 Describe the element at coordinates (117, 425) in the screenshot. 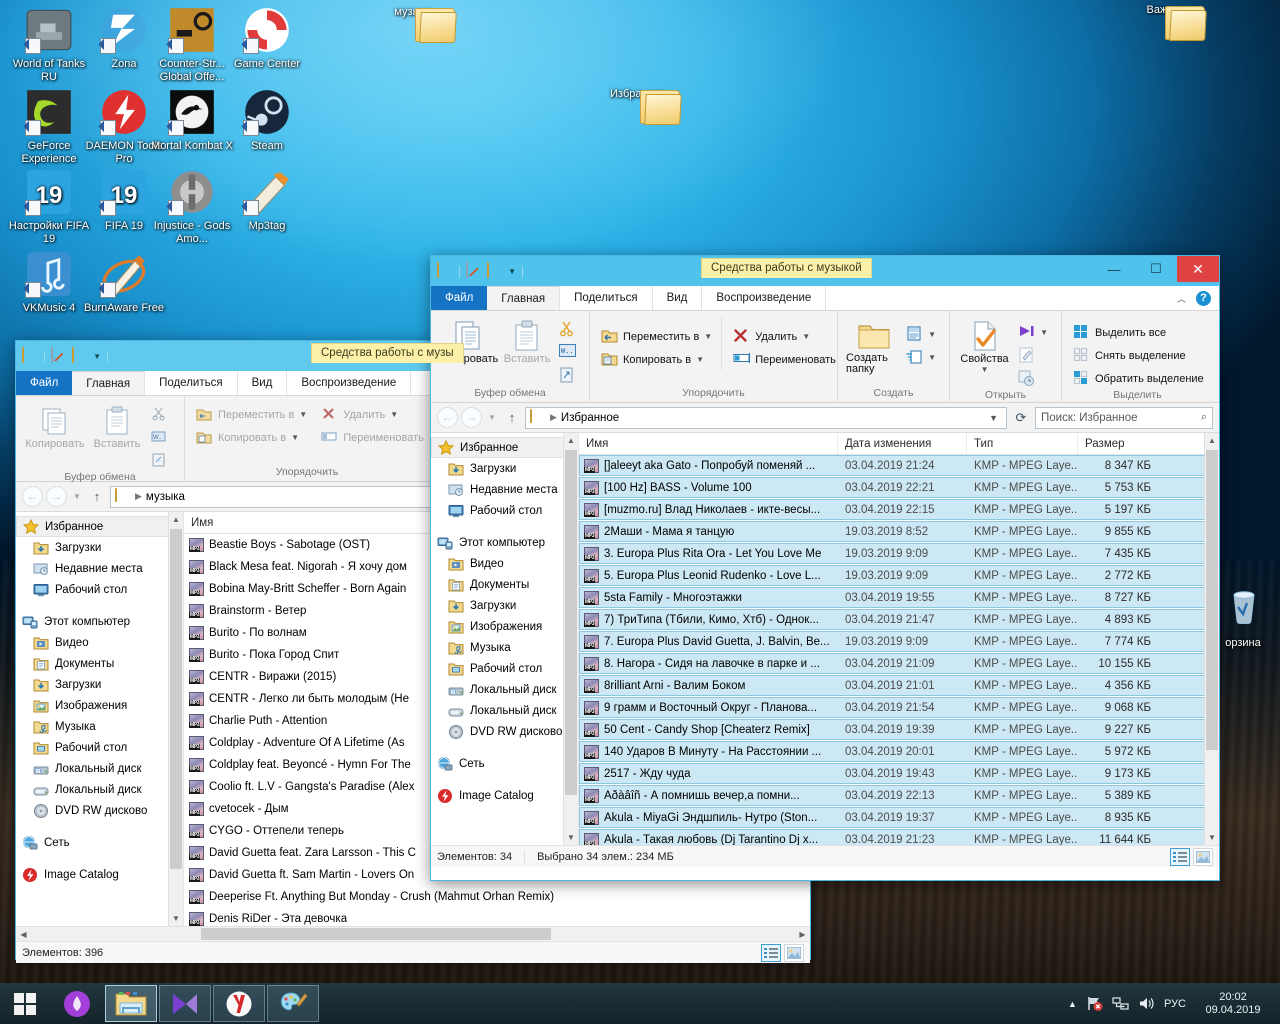

I see `paste-button-music: Вставить` at that location.